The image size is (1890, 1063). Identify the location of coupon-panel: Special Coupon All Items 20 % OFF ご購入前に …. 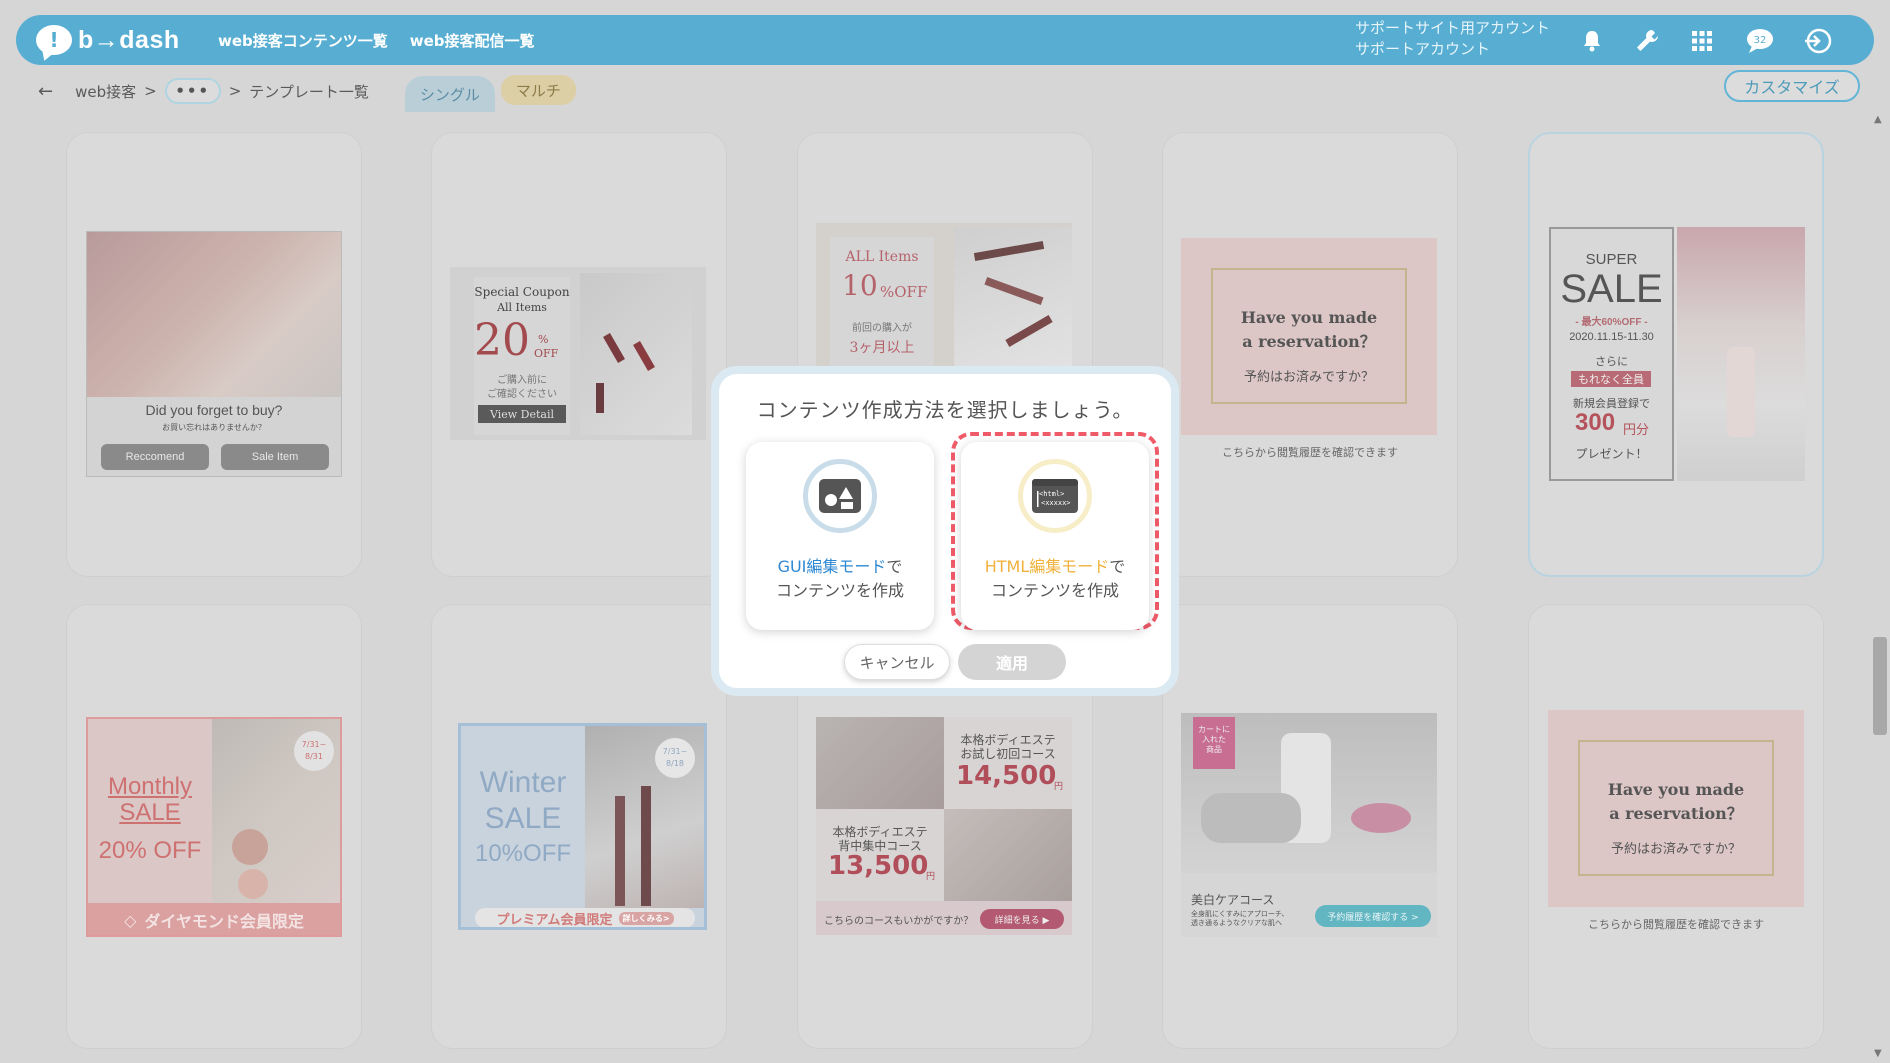
(522, 356).